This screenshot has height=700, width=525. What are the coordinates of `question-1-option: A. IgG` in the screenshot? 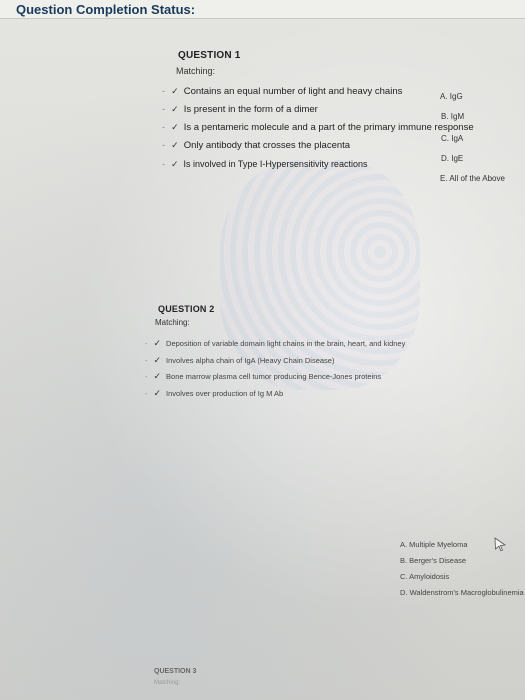 It's located at (451, 96).